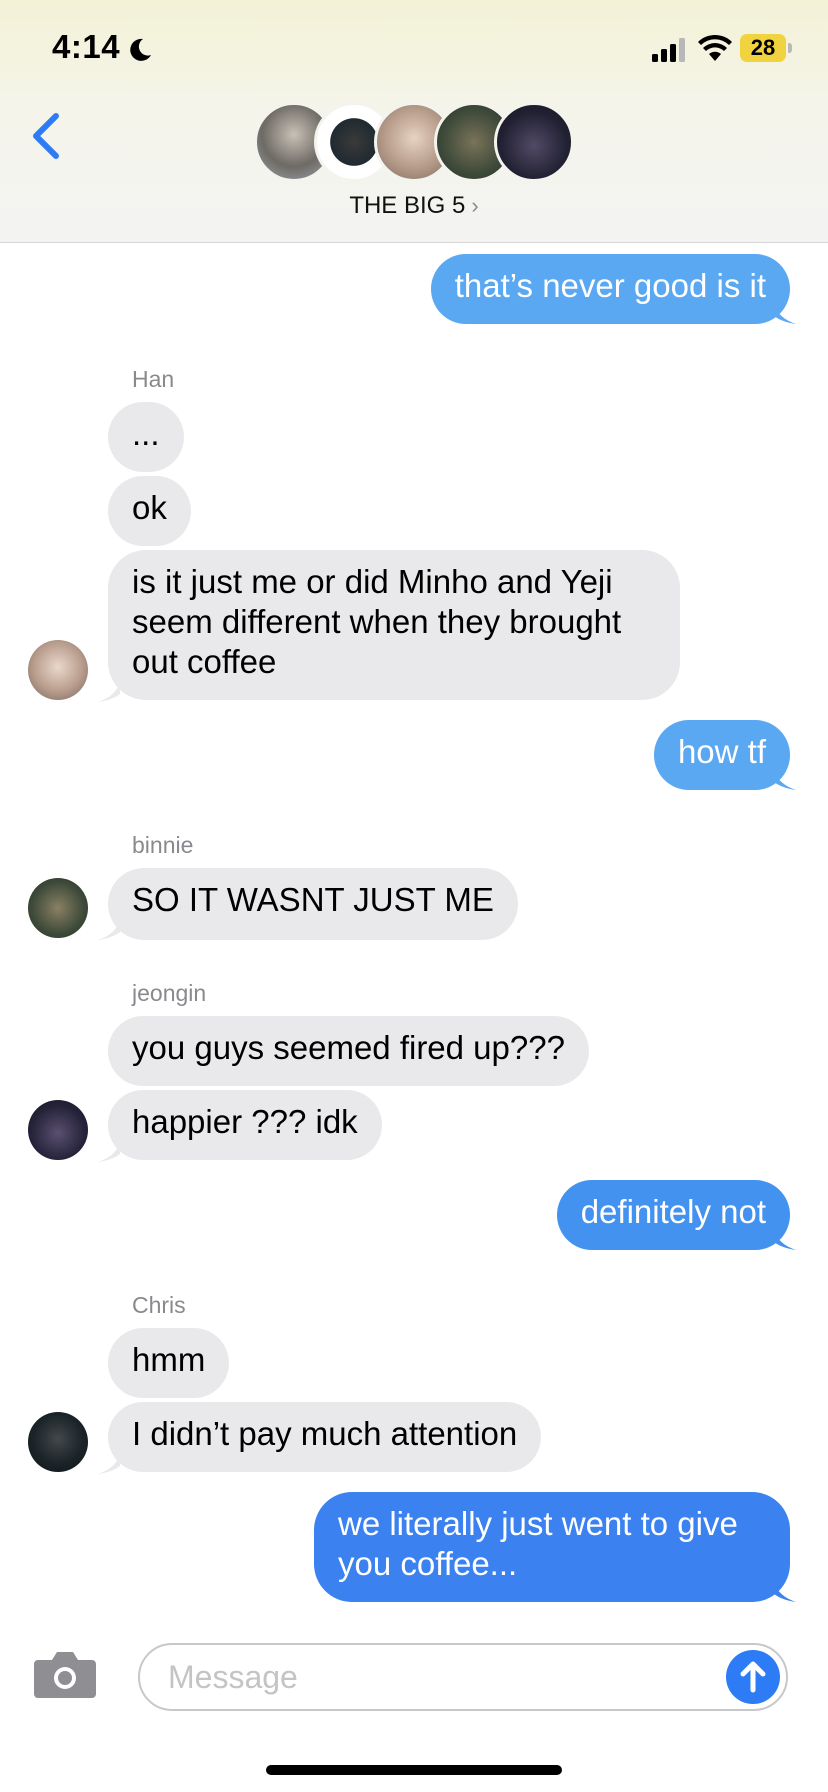 The height and width of the screenshot is (1792, 828). I want to click on incoming-message: hmm, so click(169, 1363).